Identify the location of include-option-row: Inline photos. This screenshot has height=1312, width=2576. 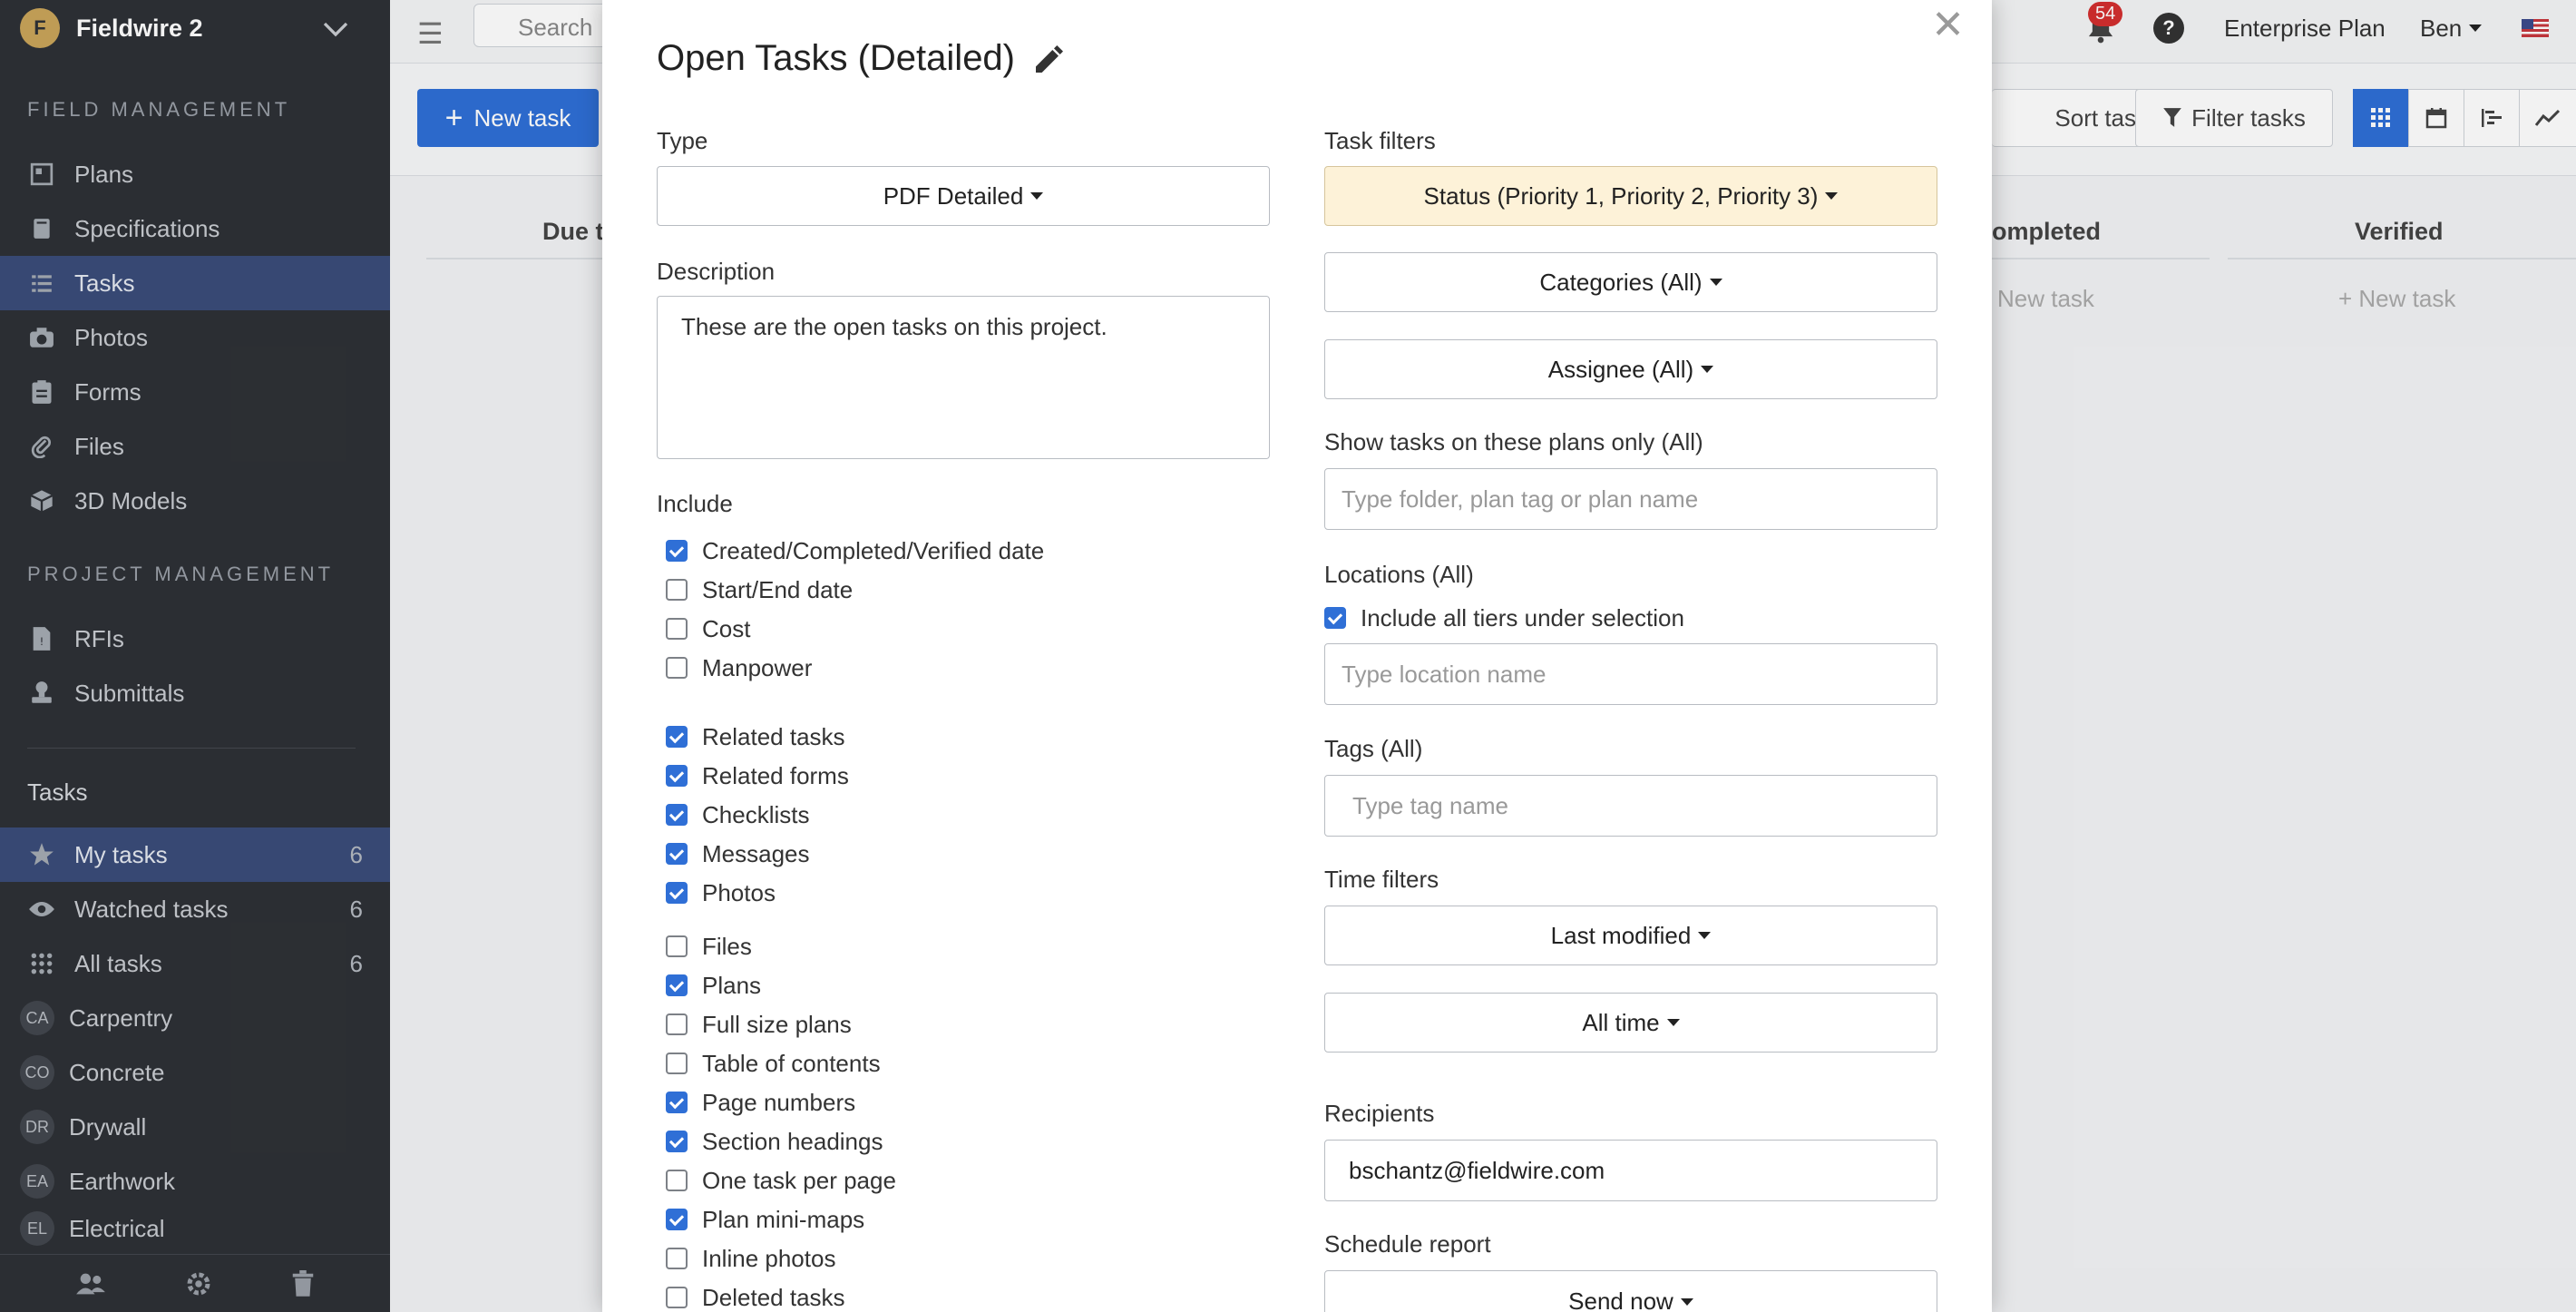
(750, 1258).